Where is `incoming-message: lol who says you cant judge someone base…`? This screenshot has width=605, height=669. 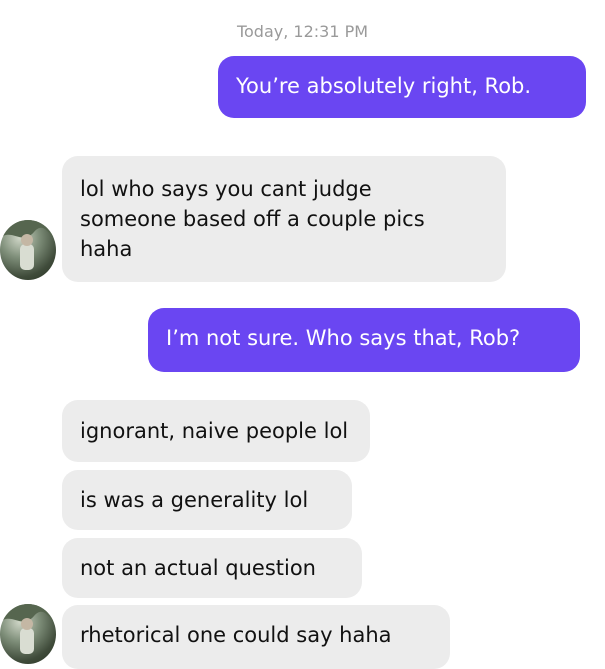
incoming-message: lol who says you cant judge someone base… is located at coordinates (284, 219).